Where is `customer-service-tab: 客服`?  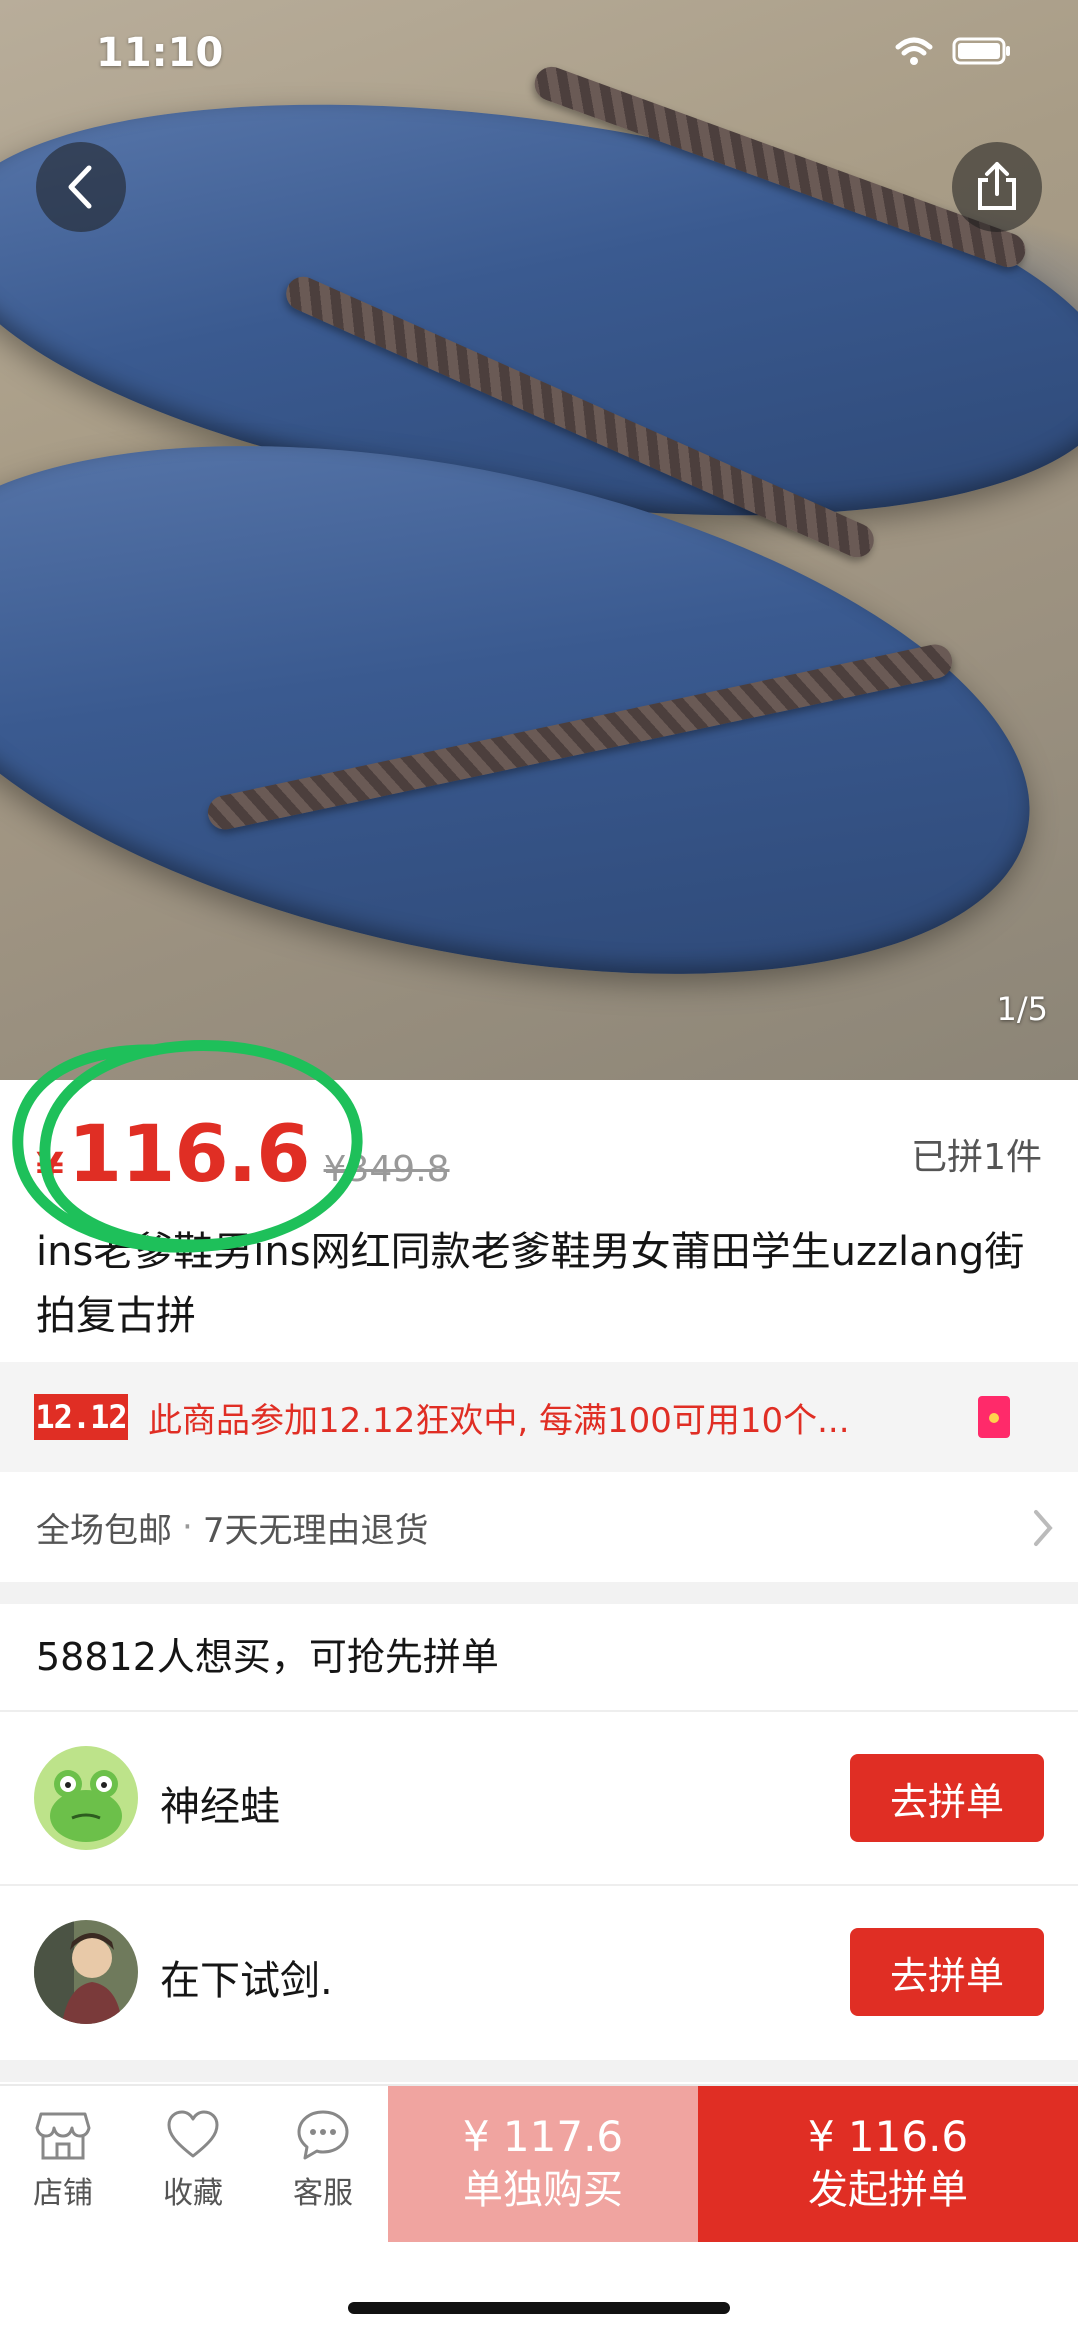 customer-service-tab: 客服 is located at coordinates (323, 2160).